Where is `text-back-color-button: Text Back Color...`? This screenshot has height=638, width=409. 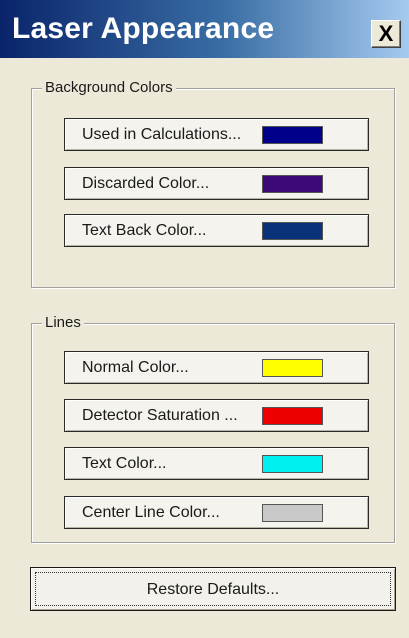
text-back-color-button: Text Back Color... is located at coordinates (216, 230).